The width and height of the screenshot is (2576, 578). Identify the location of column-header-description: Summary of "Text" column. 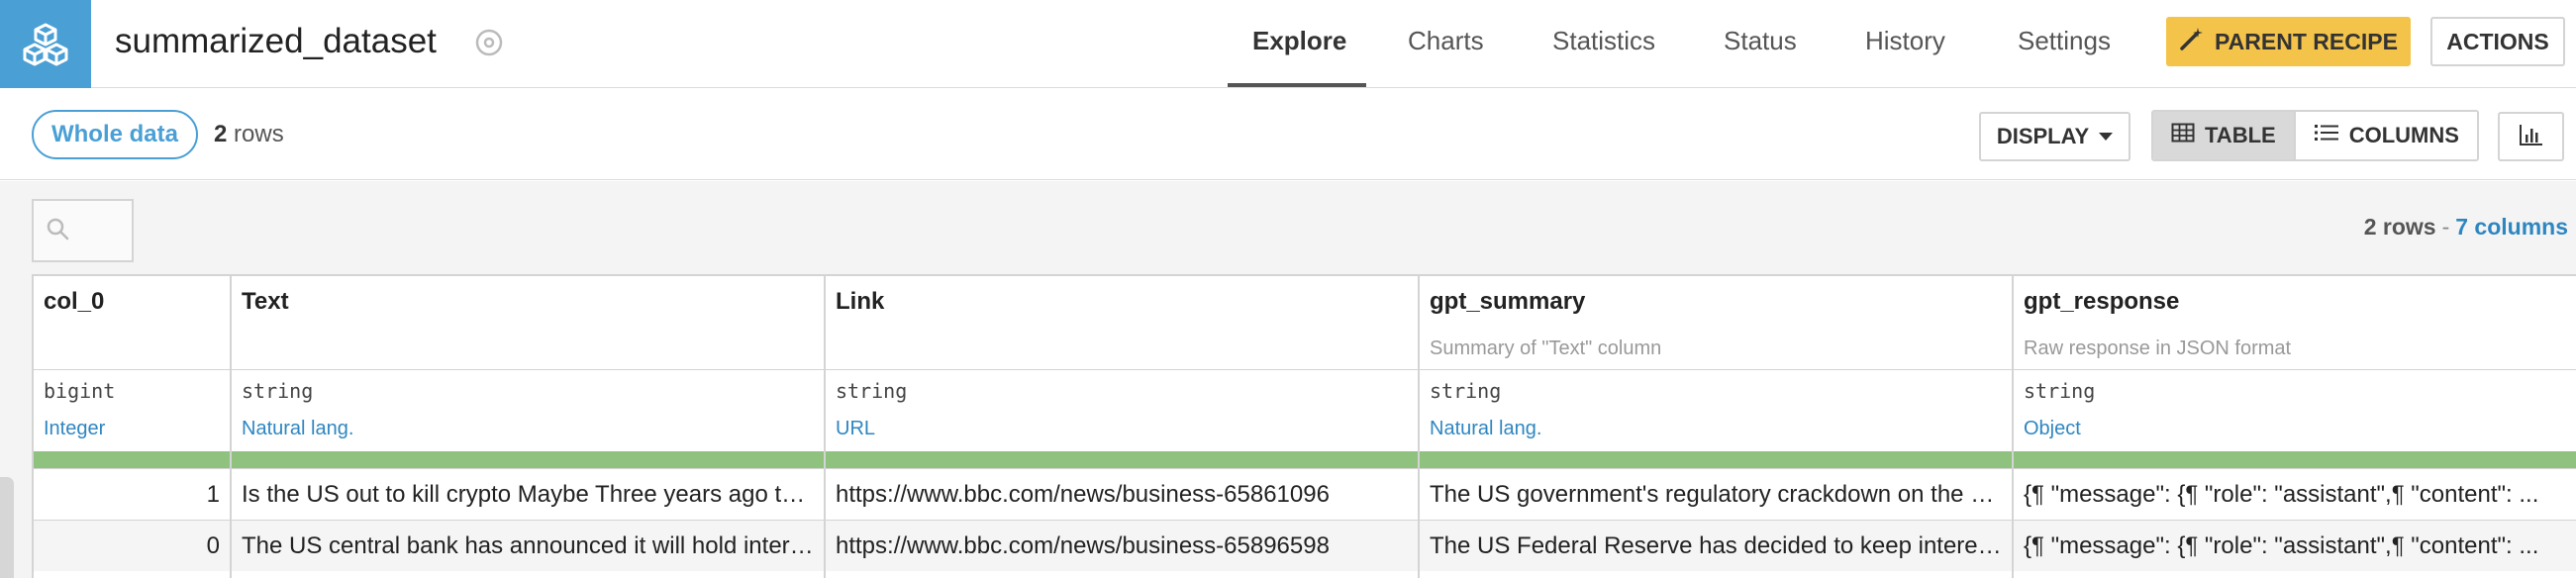
(1546, 348).